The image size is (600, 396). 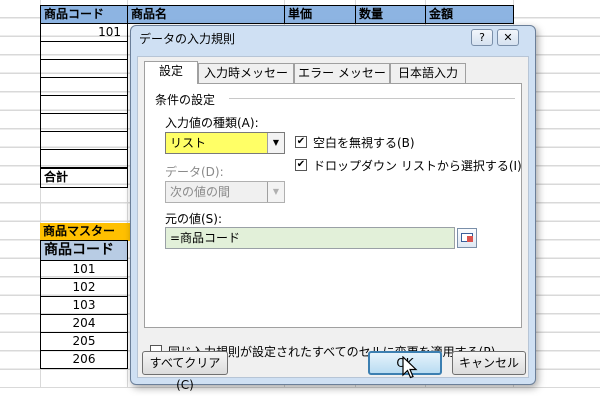 What do you see at coordinates (489, 363) in the screenshot?
I see `cancel-button: キャンセル` at bounding box center [489, 363].